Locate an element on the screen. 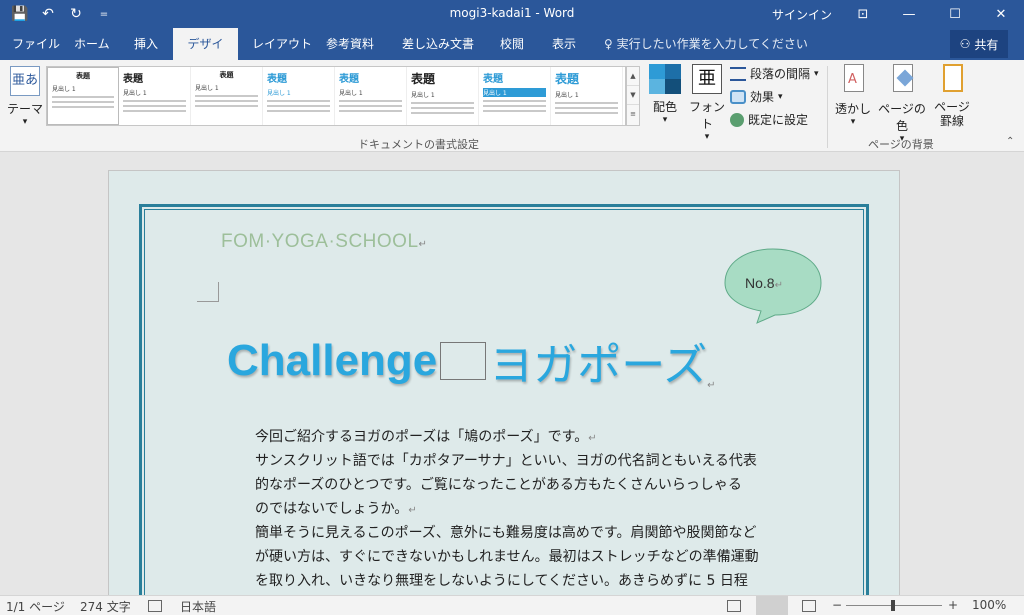 The width and height of the screenshot is (1024, 615). colors-label: 配色 is located at coordinates (664, 107).